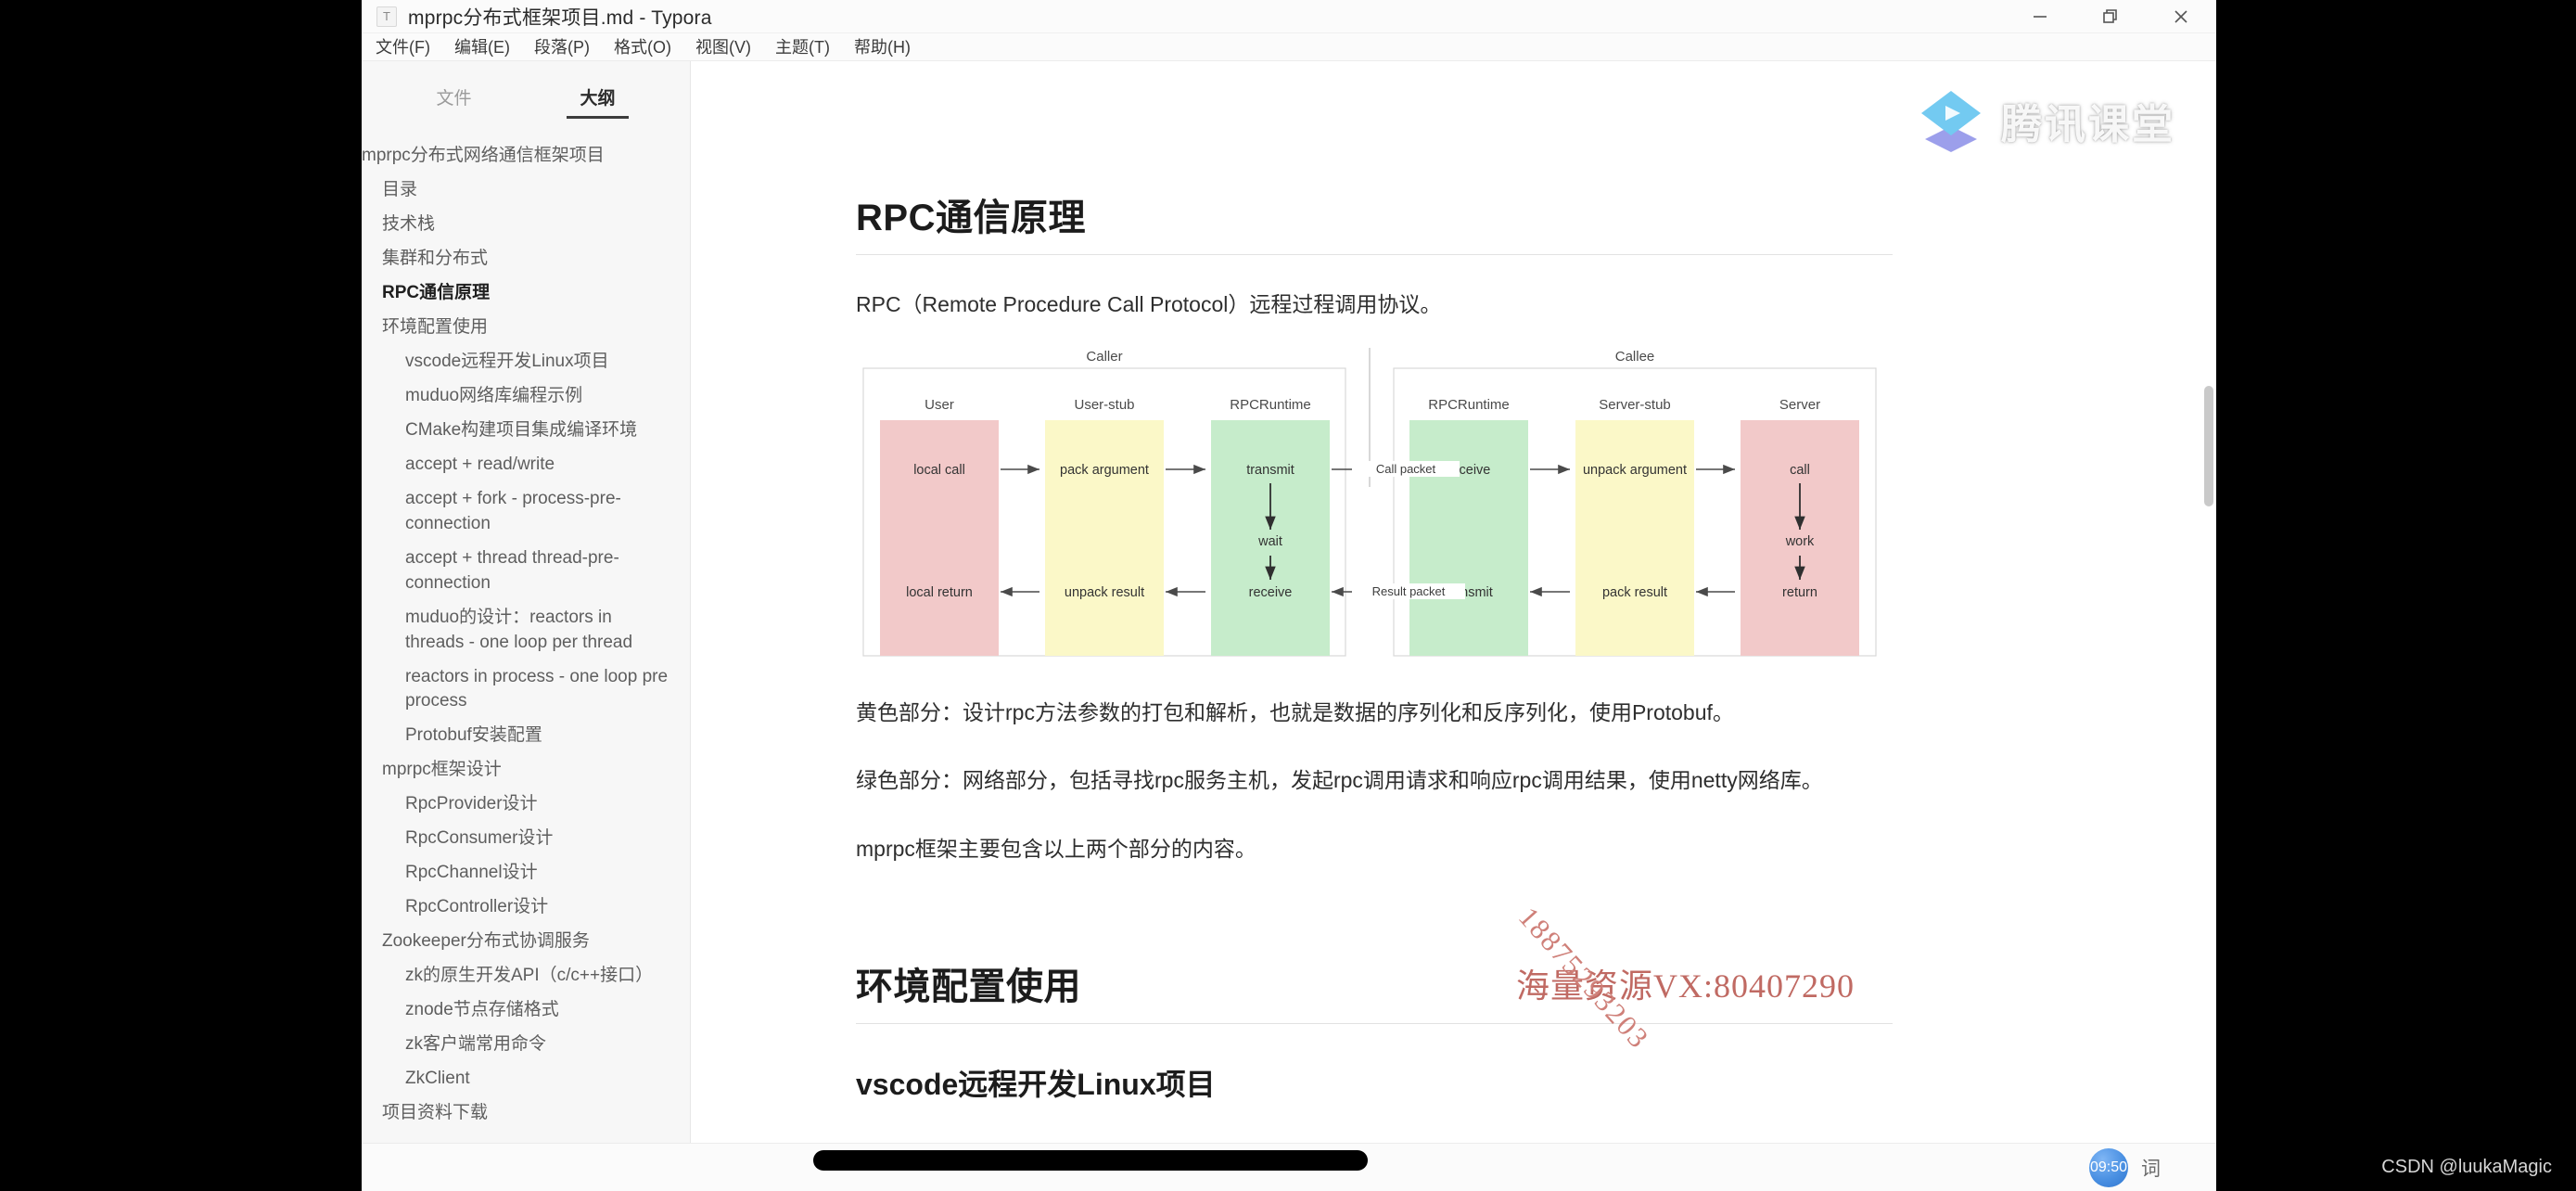  Describe the element at coordinates (1056, 848) in the screenshot. I see `paragraph-summary: mprpc框架主要包含以上两个部分的内容。` at that location.